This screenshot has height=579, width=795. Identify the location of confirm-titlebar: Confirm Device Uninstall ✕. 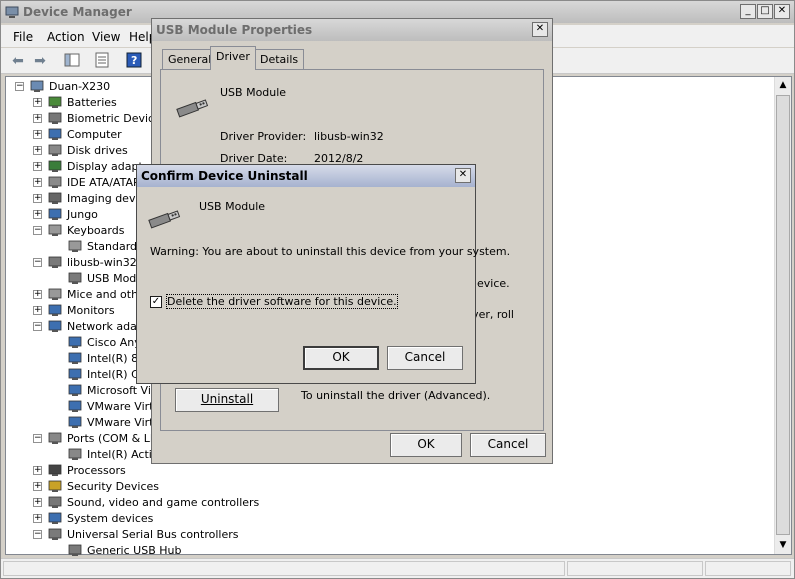
(306, 176).